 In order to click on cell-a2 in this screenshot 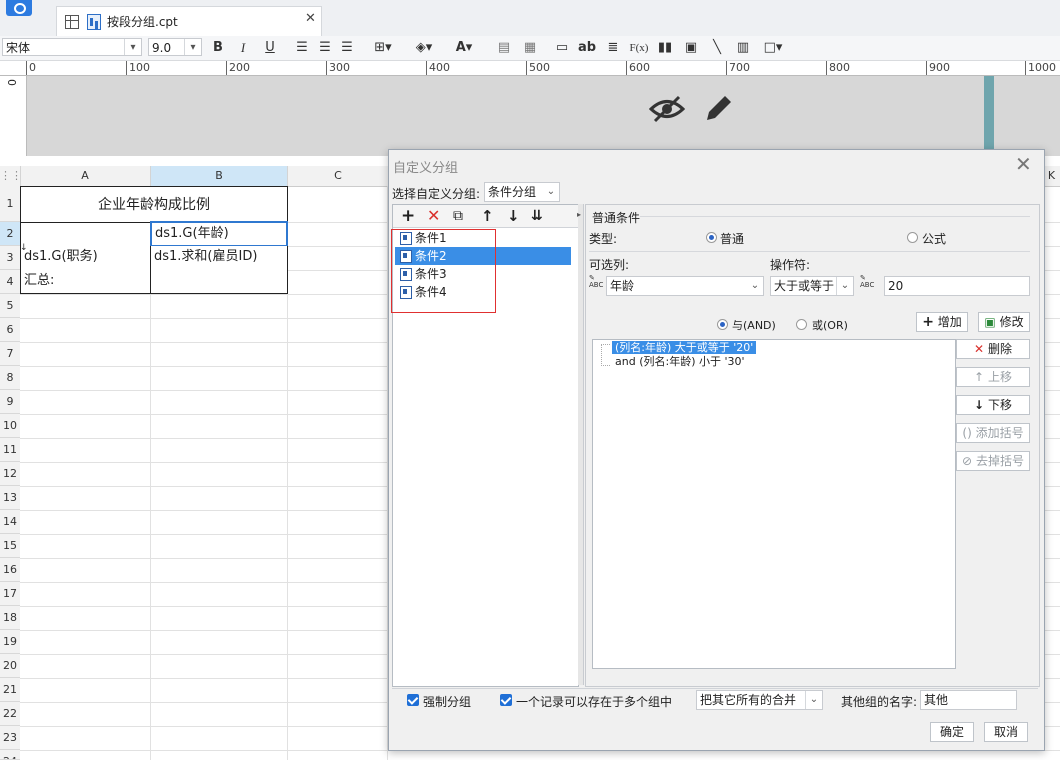, I will do `click(85, 234)`.